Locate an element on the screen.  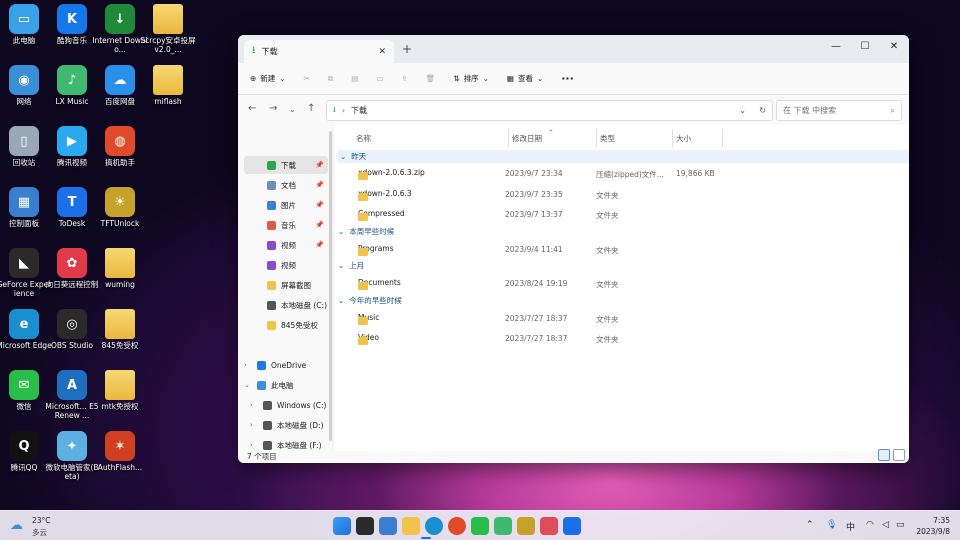
rename-icon: ▭ is located at coordinates (379, 78).